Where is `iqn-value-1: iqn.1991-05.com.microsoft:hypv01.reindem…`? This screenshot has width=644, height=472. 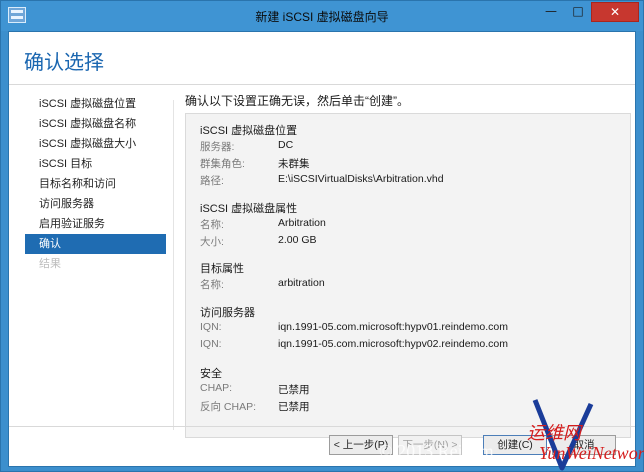
iqn-value-1: iqn.1991-05.com.microsoft:hypv01.reindem… is located at coordinates (393, 327).